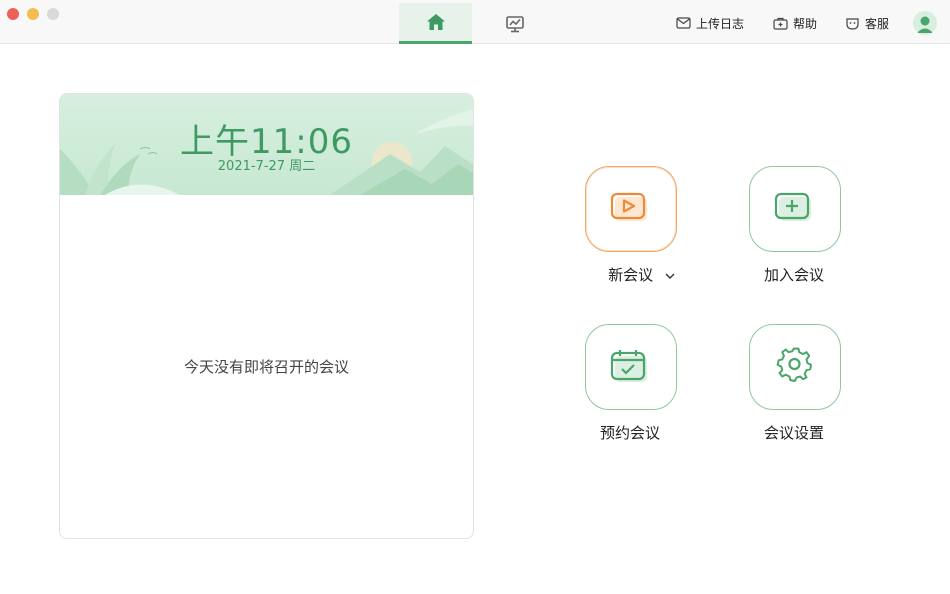  What do you see at coordinates (628, 366) in the screenshot?
I see `calendar-check-icon` at bounding box center [628, 366].